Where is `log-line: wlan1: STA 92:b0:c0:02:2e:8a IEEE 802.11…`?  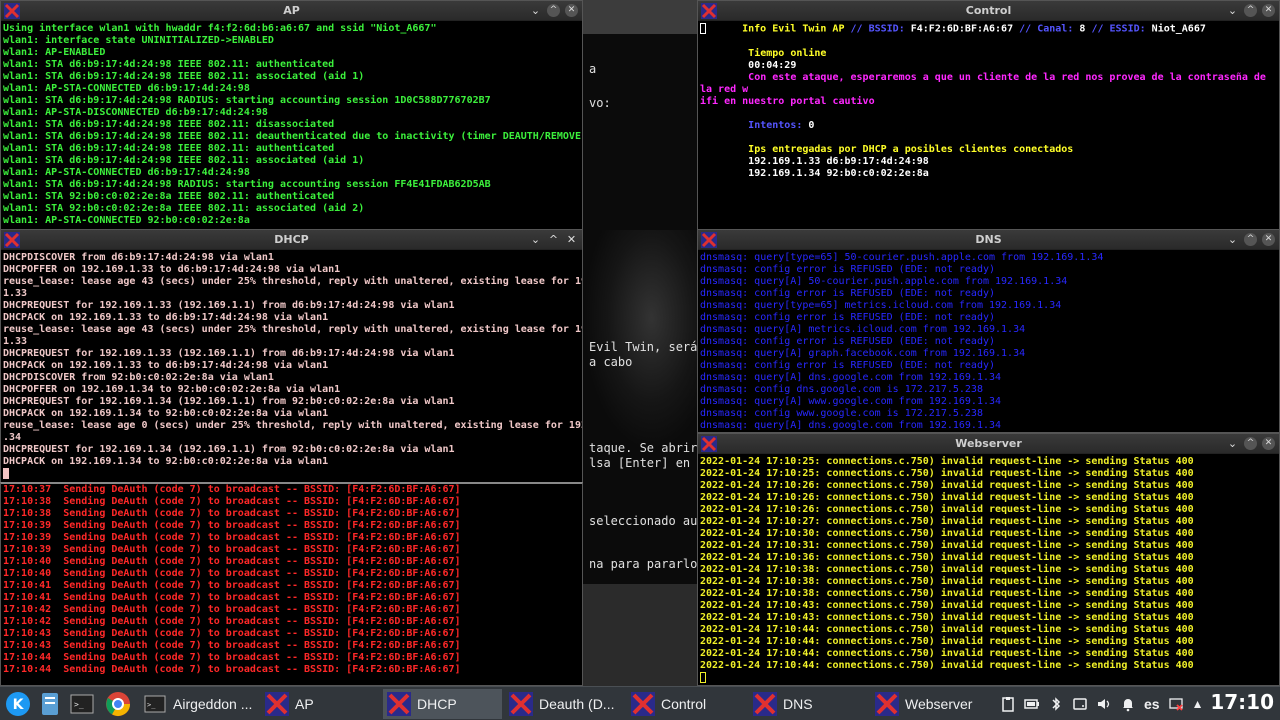
log-line: wlan1: STA 92:b0:c0:02:2e:8a IEEE 802.11… is located at coordinates (169, 196).